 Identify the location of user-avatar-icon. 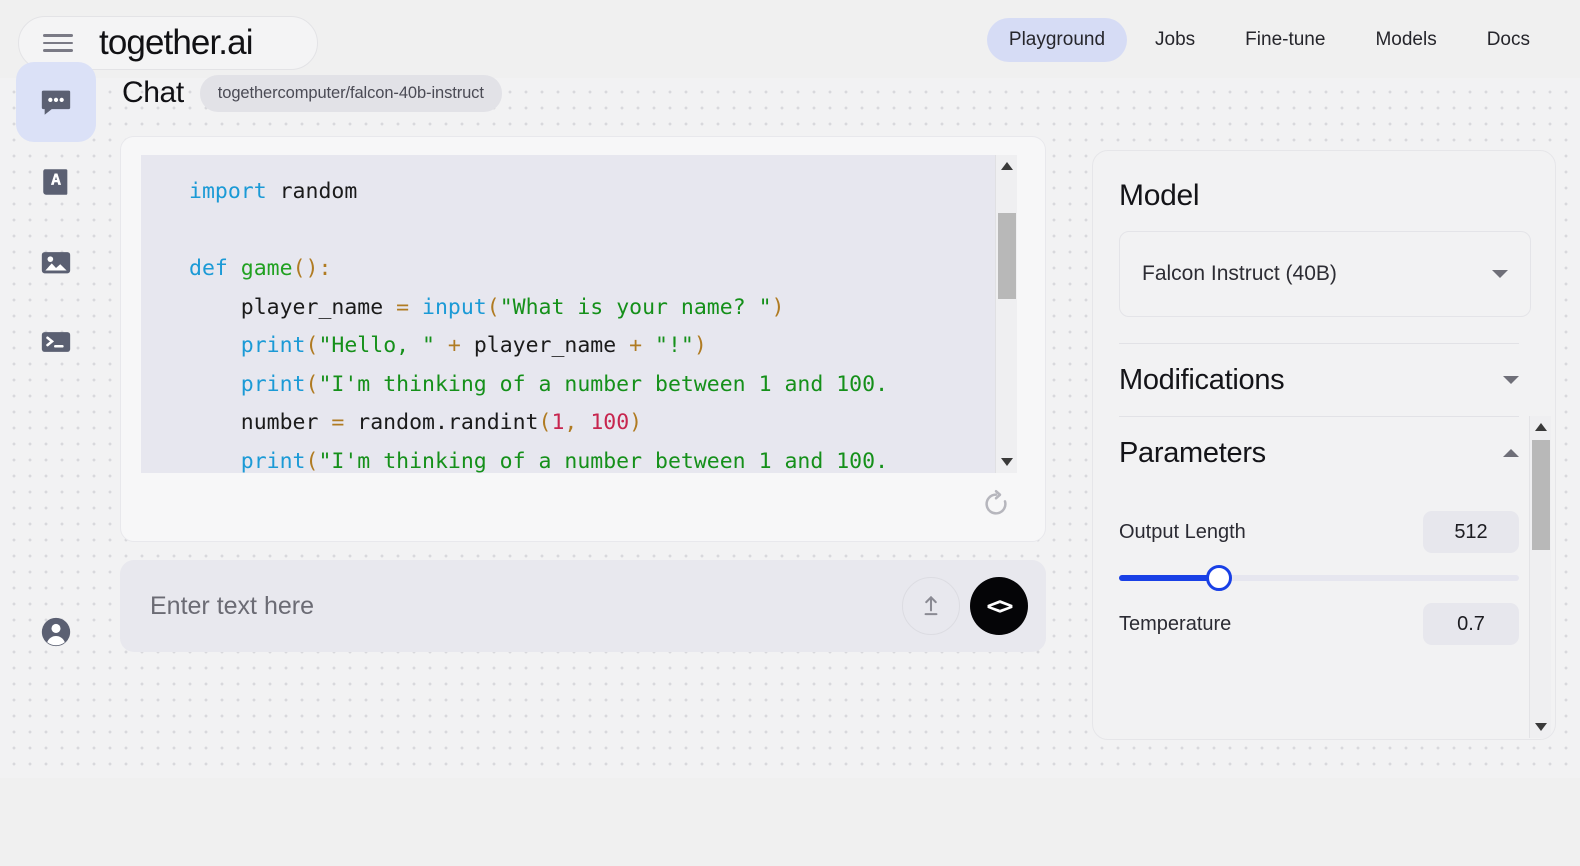
(56, 632).